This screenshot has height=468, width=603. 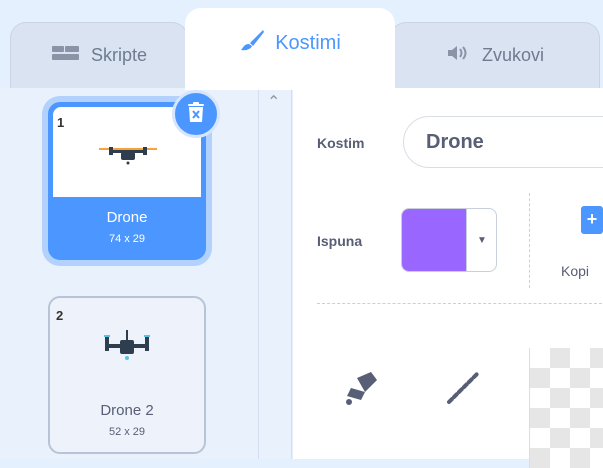 I want to click on drone-image, so click(x=127, y=345).